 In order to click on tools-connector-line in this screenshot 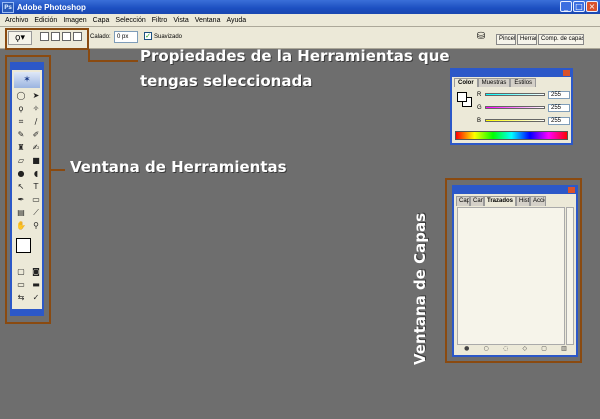, I will do `click(58, 170)`.